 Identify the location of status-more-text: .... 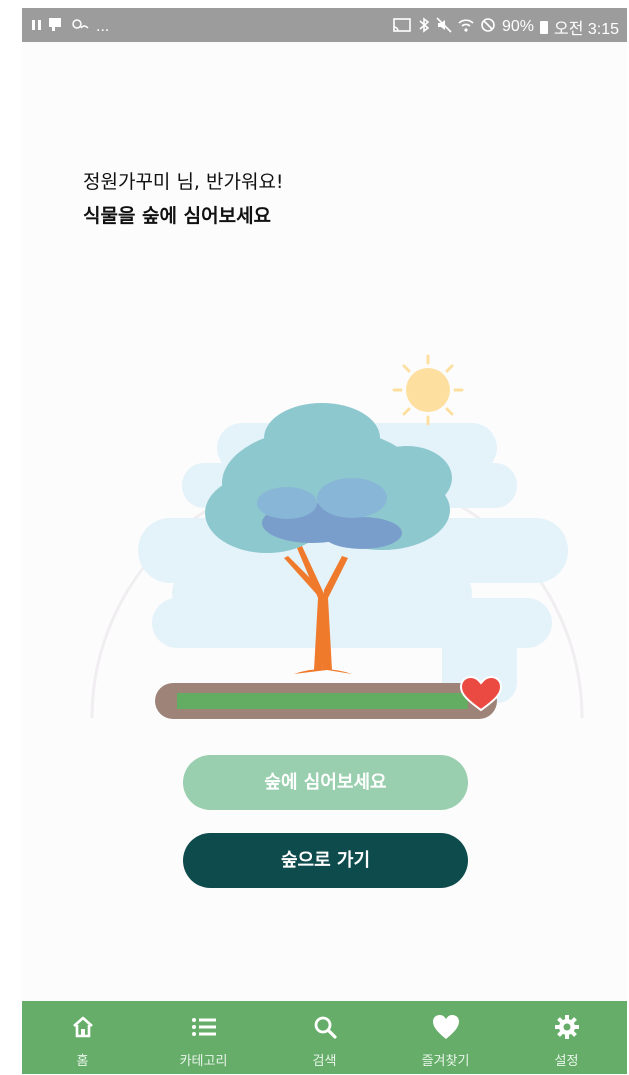
(103, 26).